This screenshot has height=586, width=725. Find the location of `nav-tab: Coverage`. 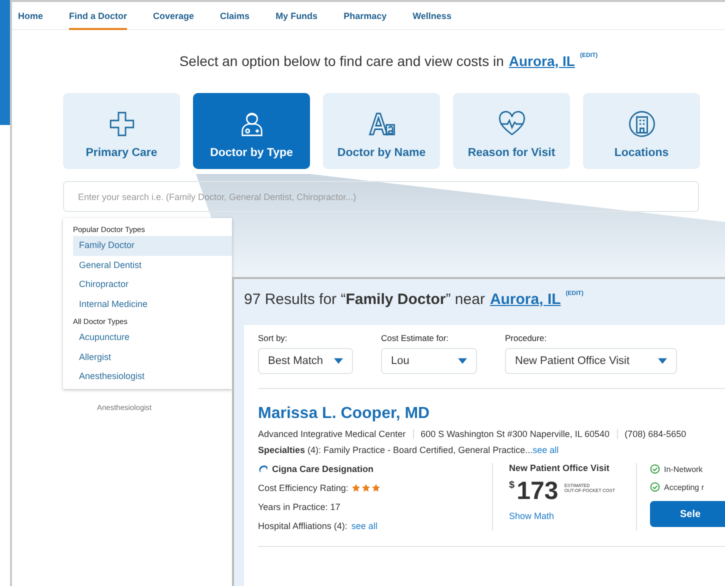

nav-tab: Coverage is located at coordinates (173, 18).